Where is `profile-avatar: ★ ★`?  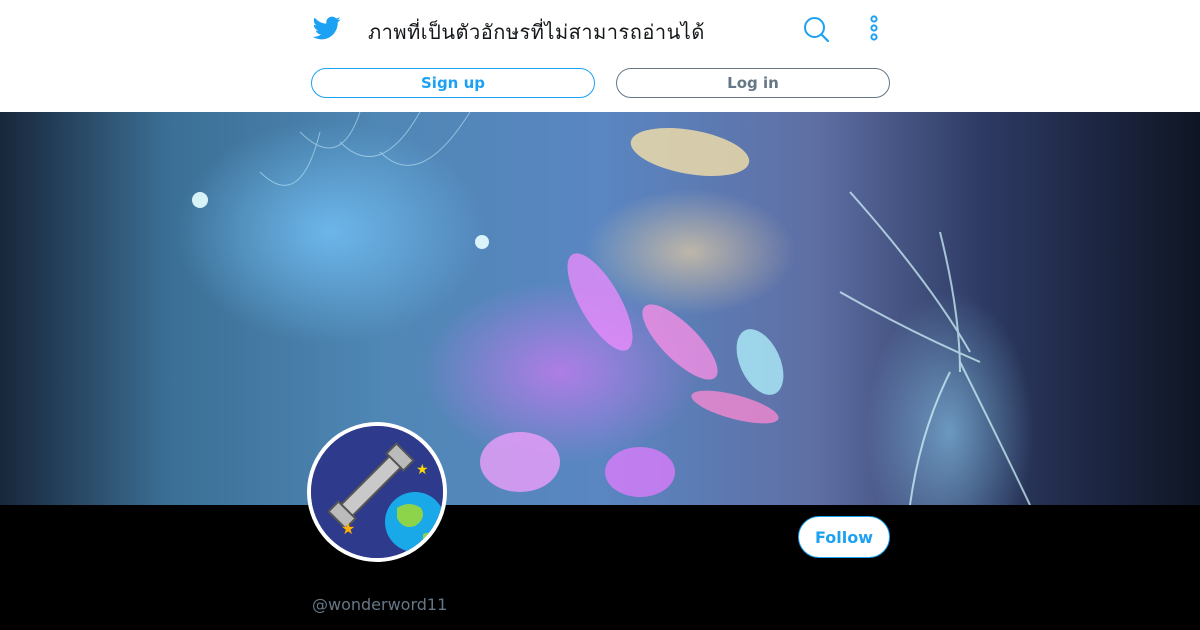
profile-avatar: ★ ★ is located at coordinates (377, 492).